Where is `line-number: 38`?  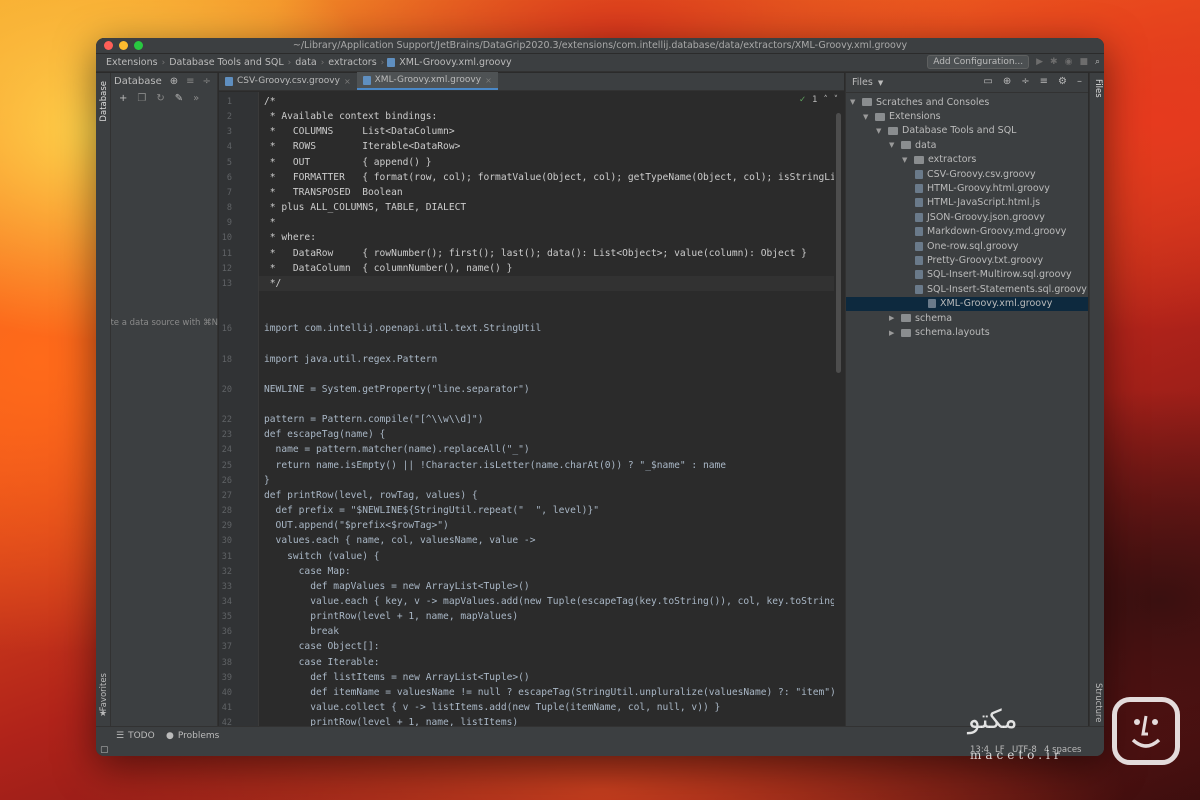 line-number: 38 is located at coordinates (226, 662).